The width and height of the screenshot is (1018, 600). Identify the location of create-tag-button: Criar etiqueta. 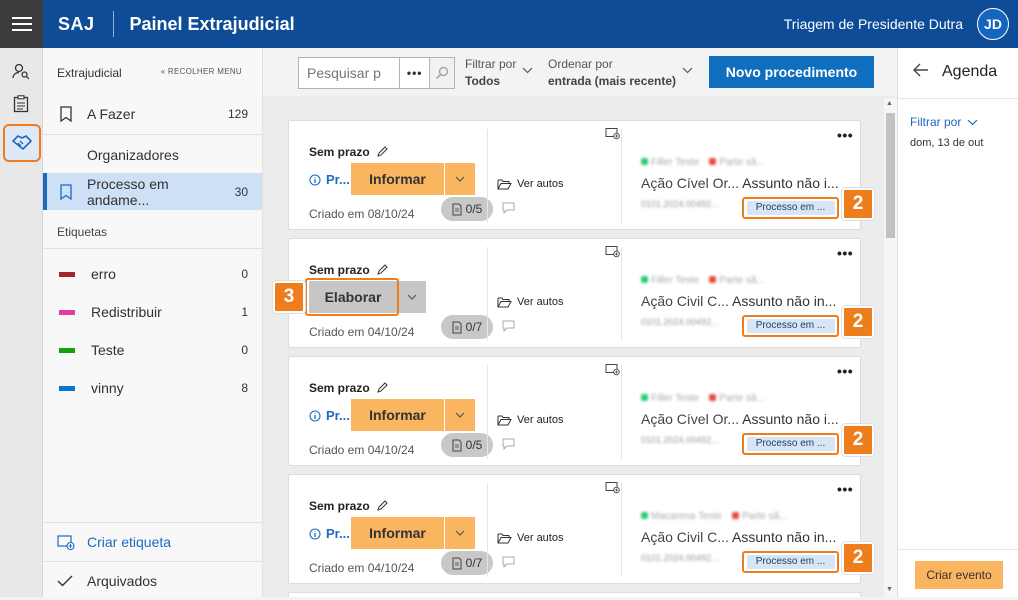
(152, 542).